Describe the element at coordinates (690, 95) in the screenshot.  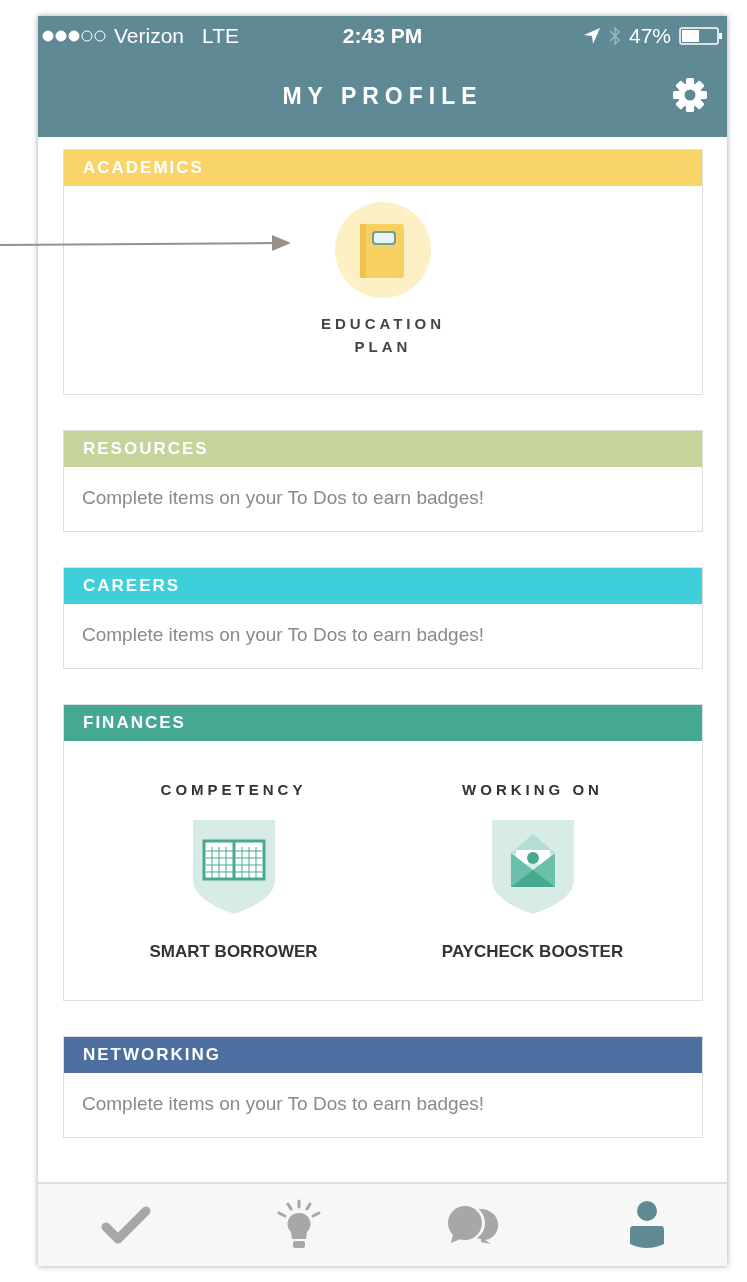
I see `settings-icon` at that location.